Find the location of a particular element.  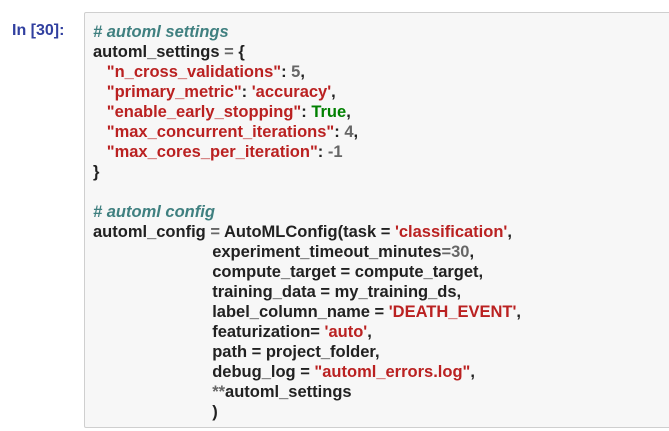

comment-automl-config: # automl config is located at coordinates (154, 212).